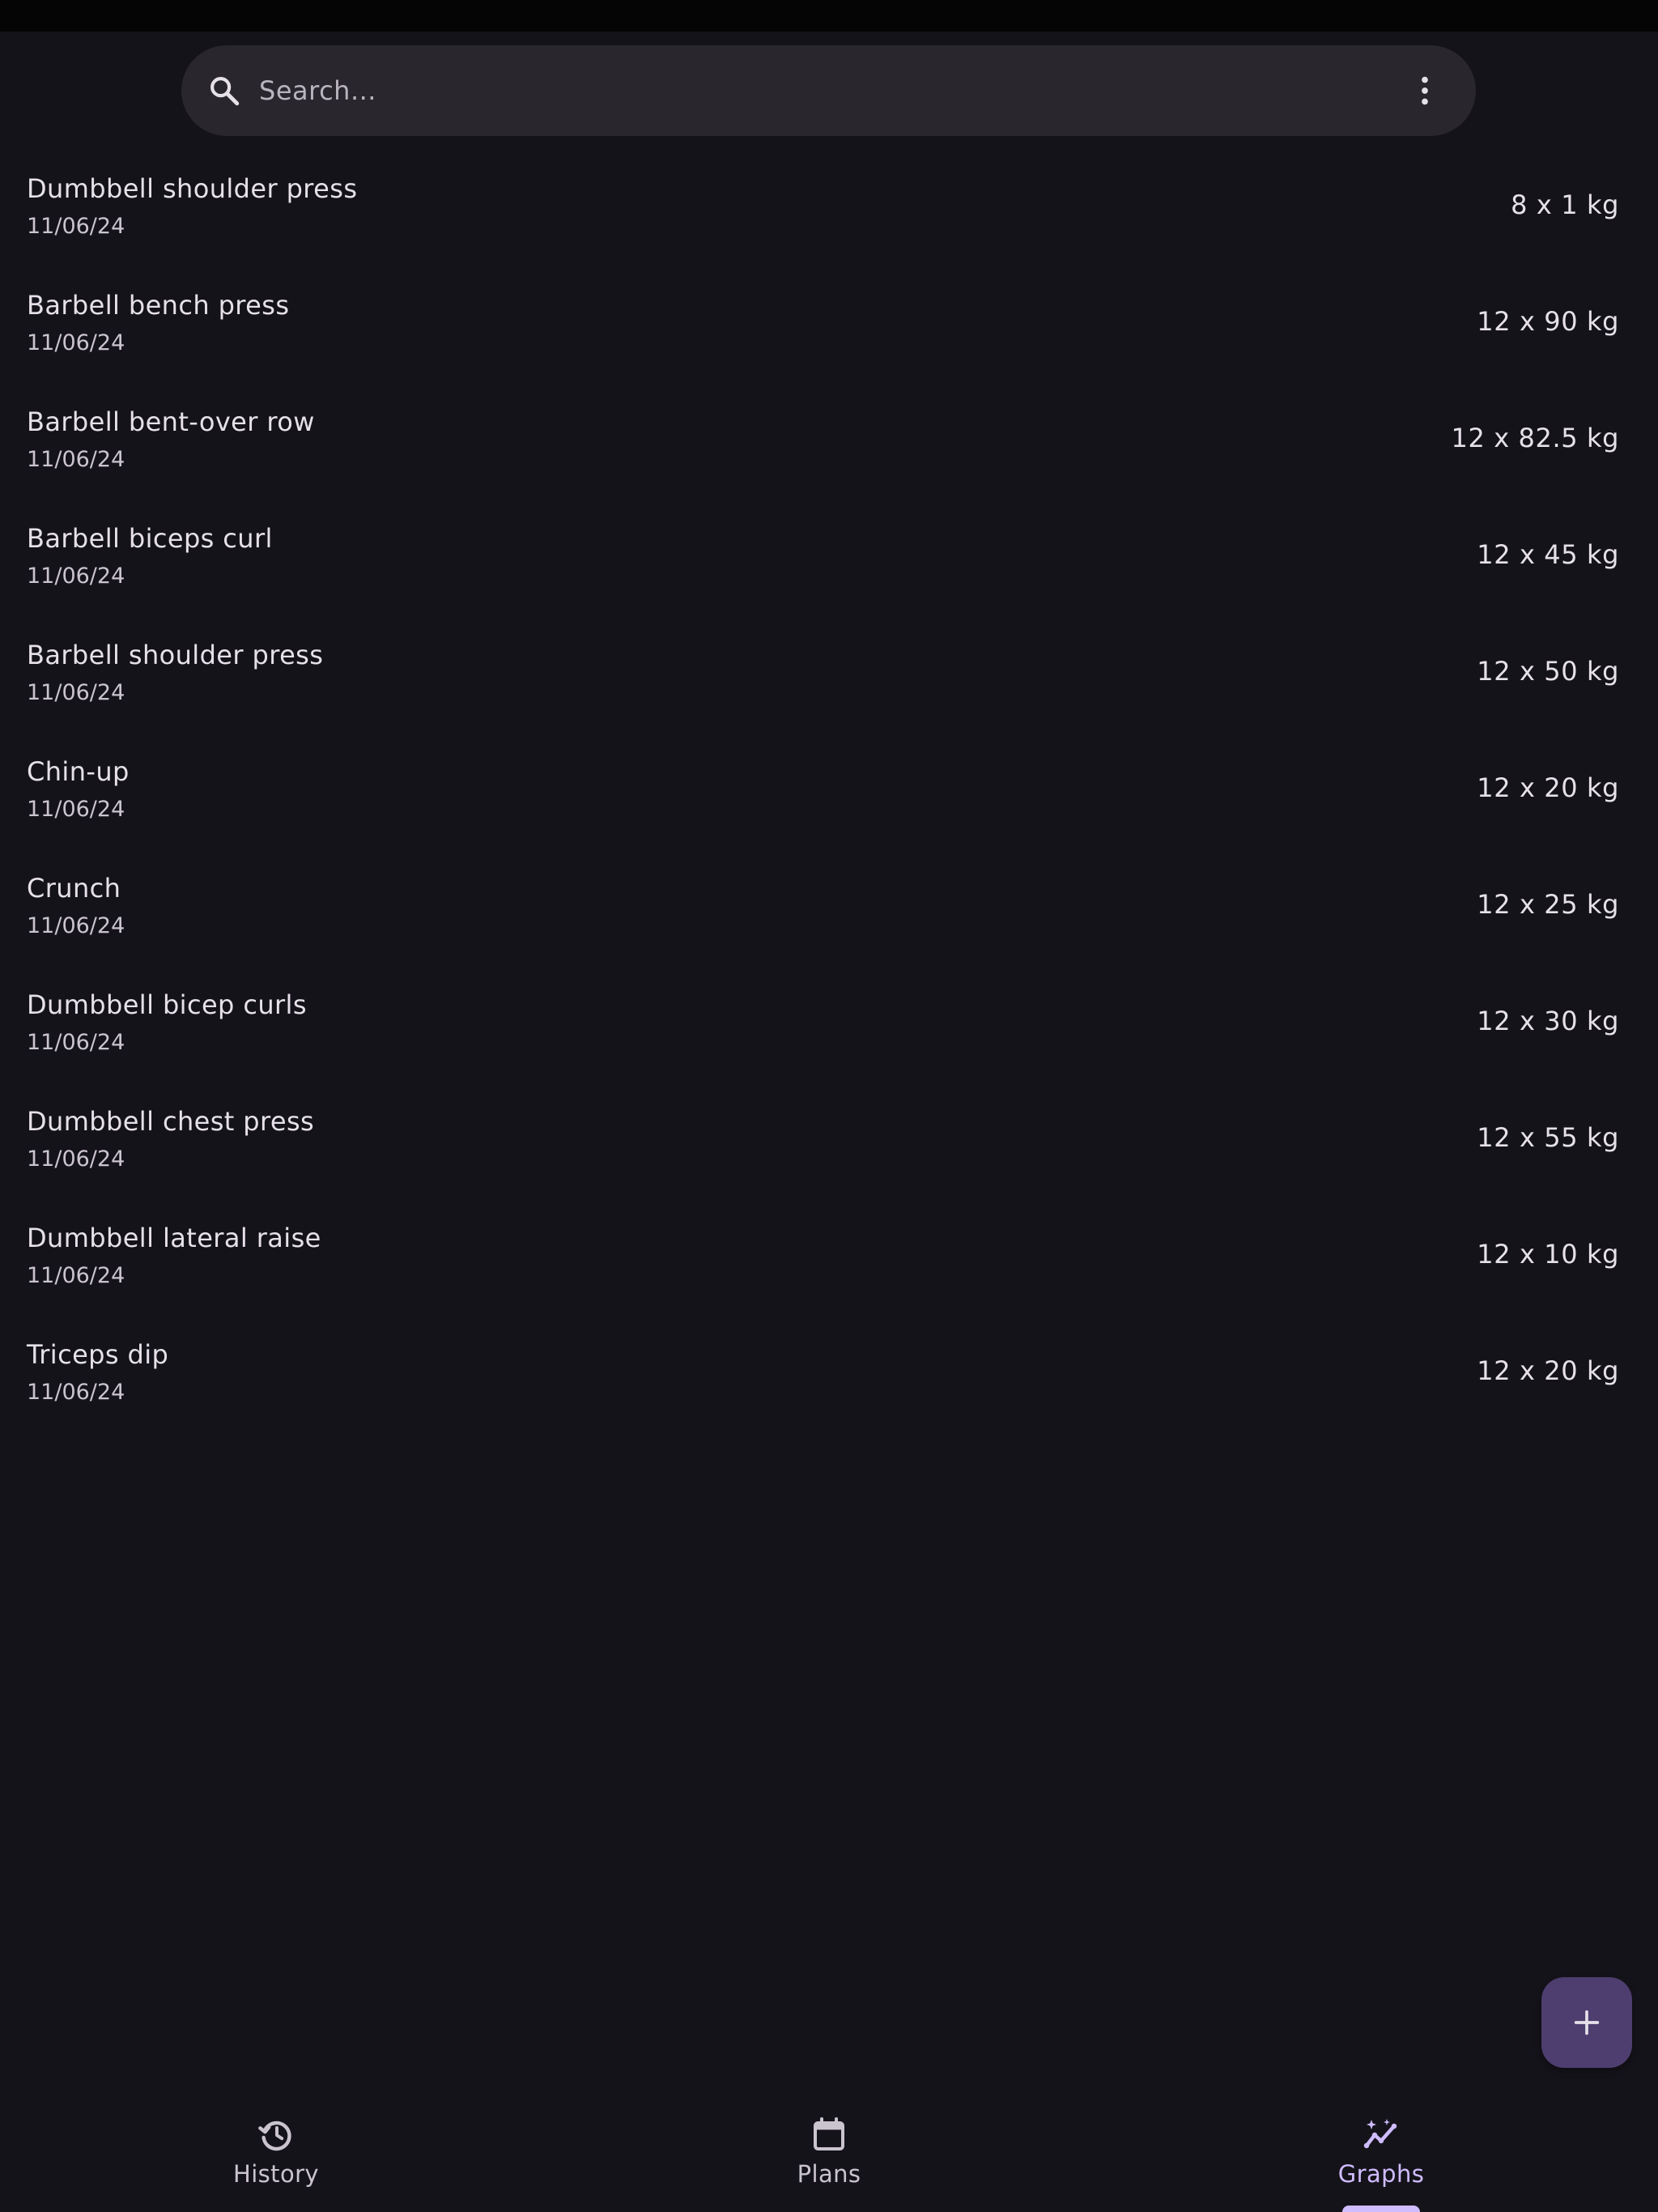 This screenshot has width=1658, height=2212. Describe the element at coordinates (74, 889) in the screenshot. I see `exercise-name: Crunch` at that location.